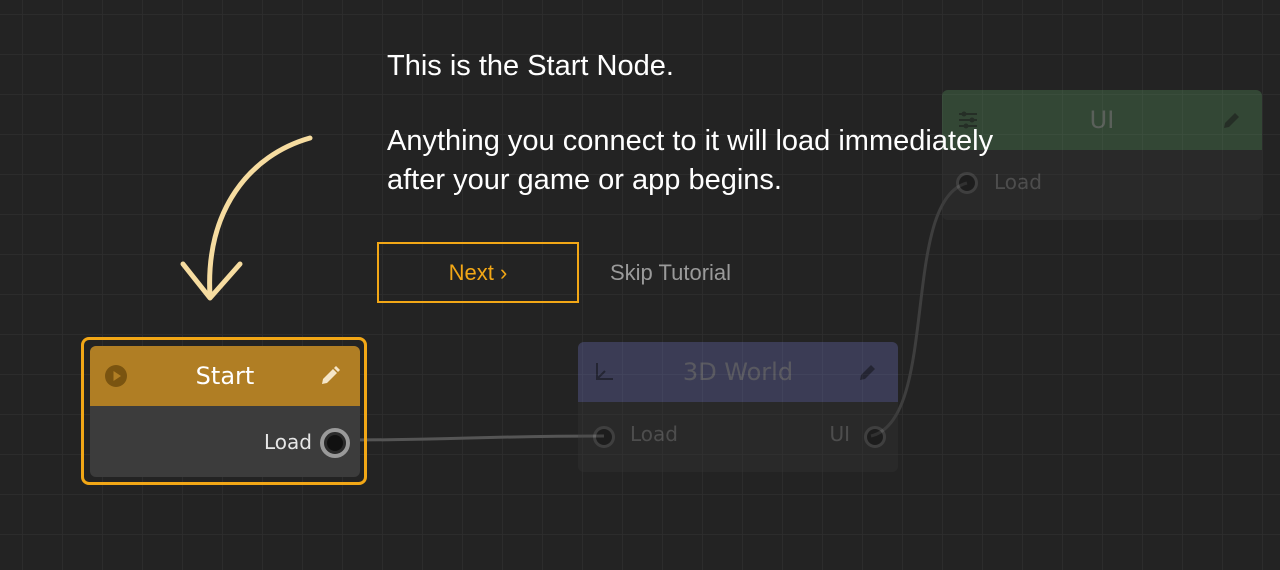 The width and height of the screenshot is (1280, 570). What do you see at coordinates (584, 180) in the screenshot?
I see `tutorial-description-line2: after your game or app begins.` at bounding box center [584, 180].